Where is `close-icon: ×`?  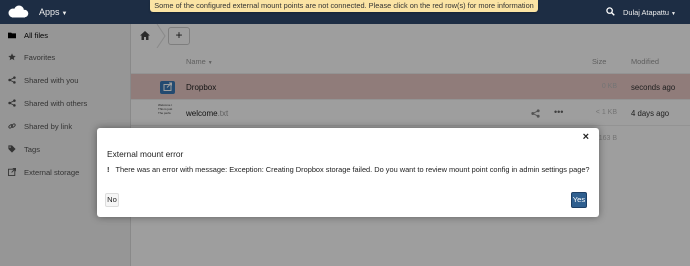 close-icon: × is located at coordinates (586, 137).